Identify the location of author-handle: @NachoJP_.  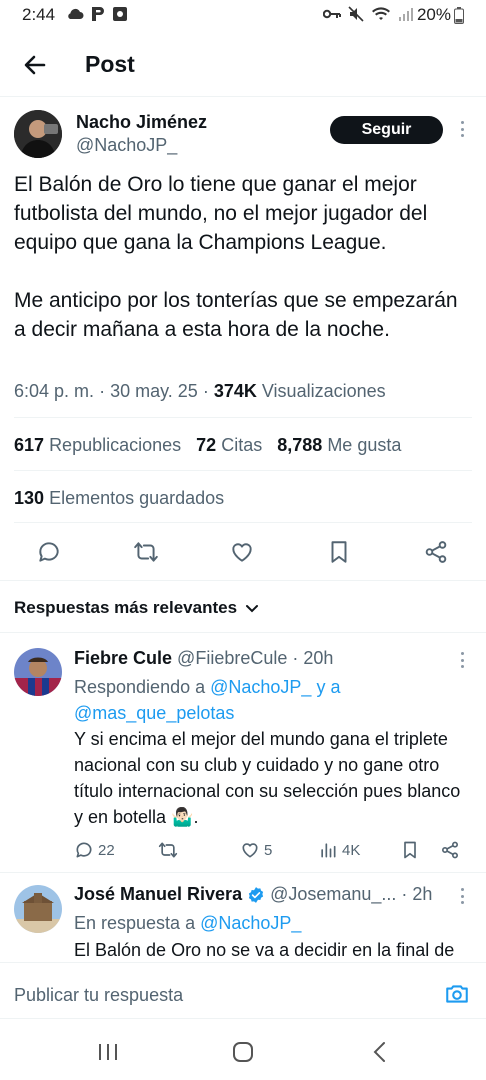
(126, 145).